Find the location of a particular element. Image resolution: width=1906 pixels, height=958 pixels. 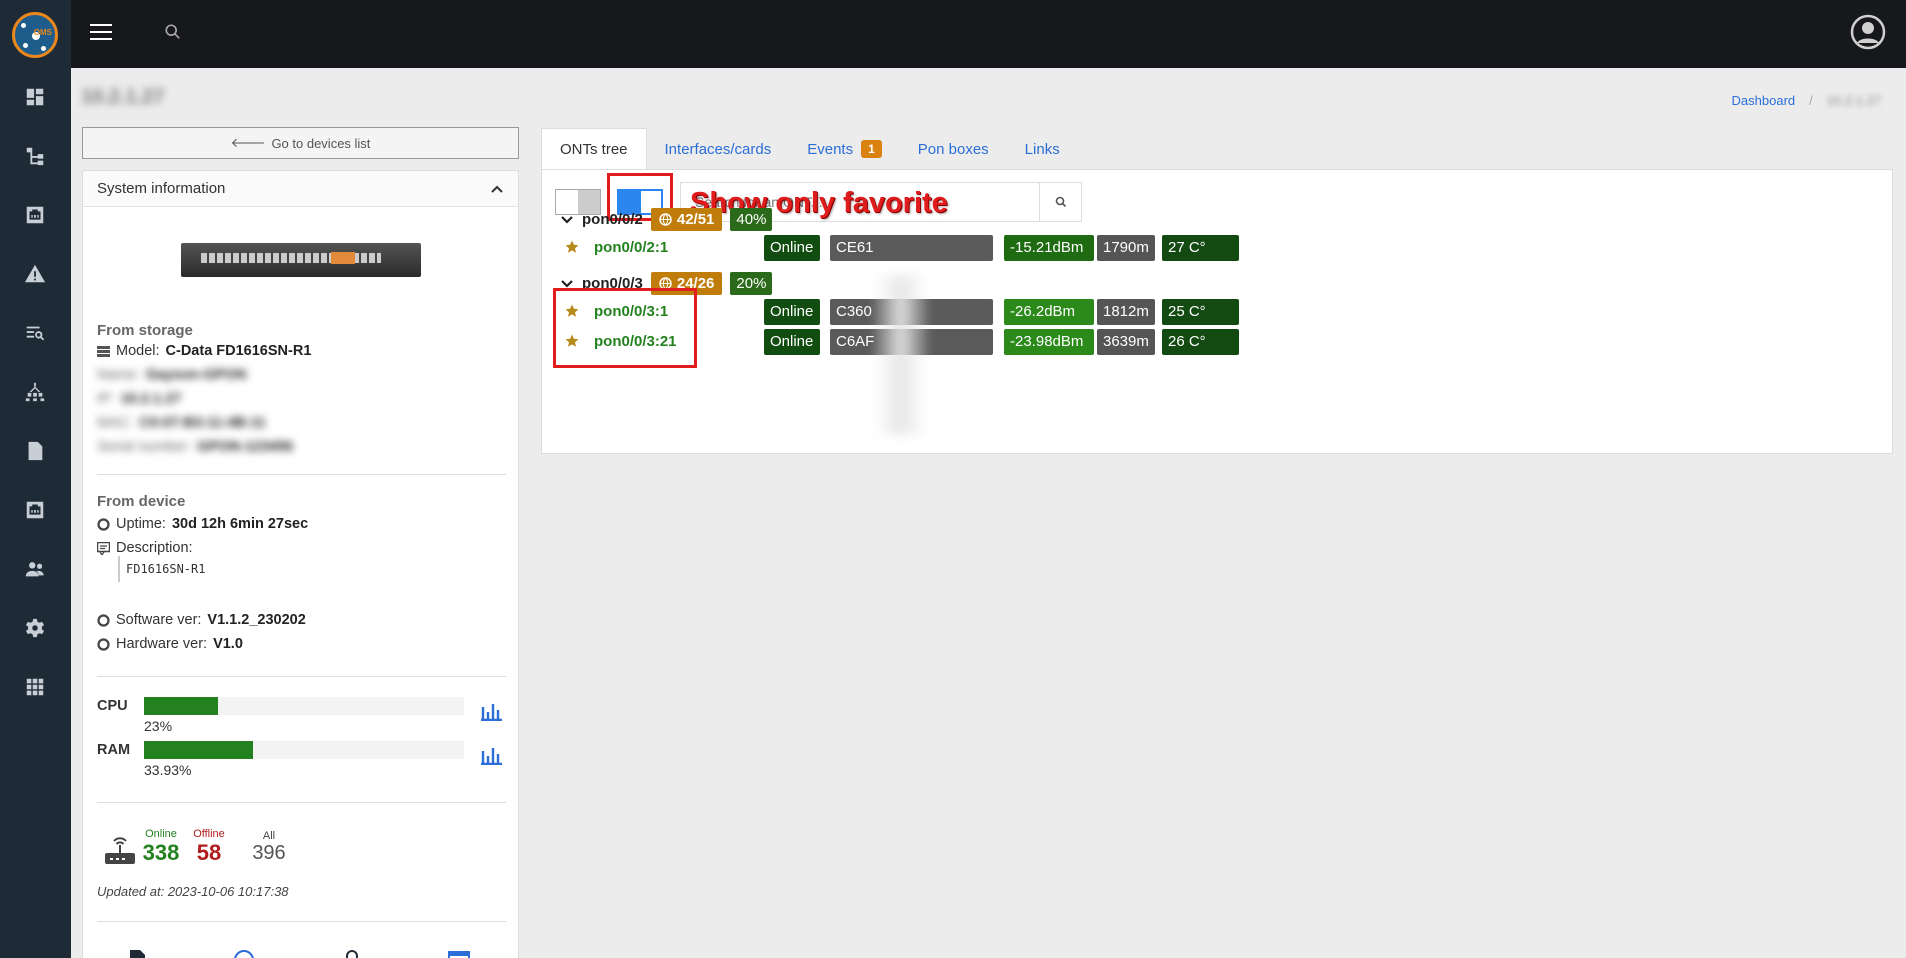

ont-name: pon0/0/2:1 is located at coordinates (631, 247).